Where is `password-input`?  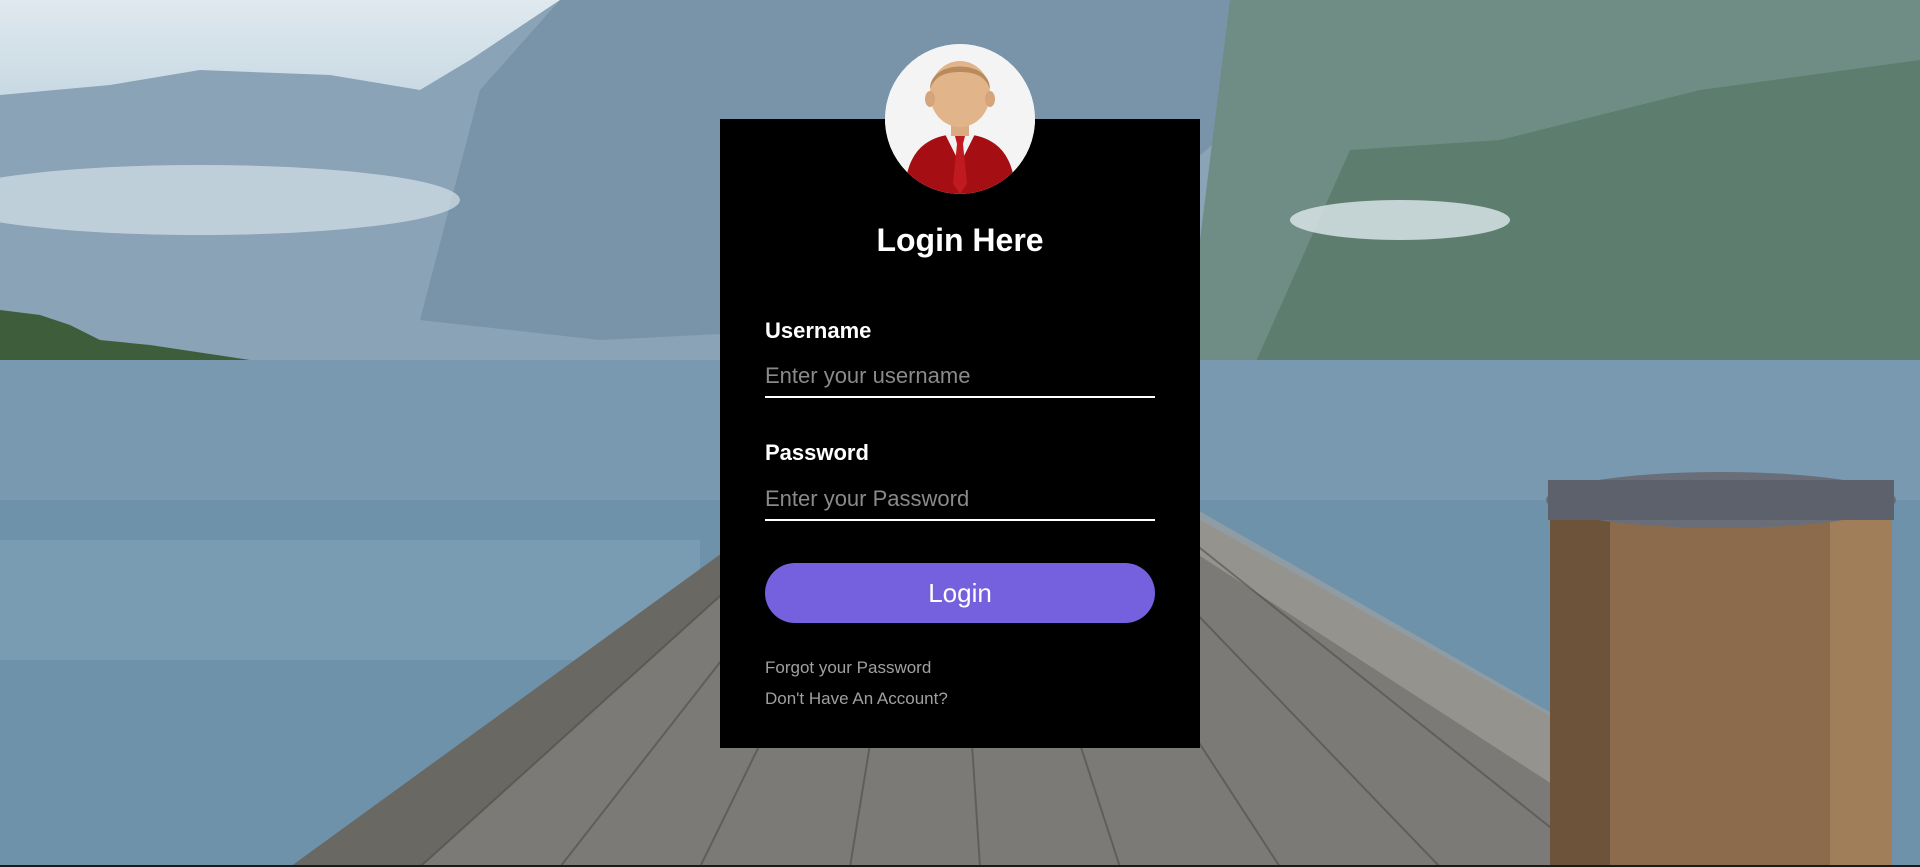 password-input is located at coordinates (960, 500).